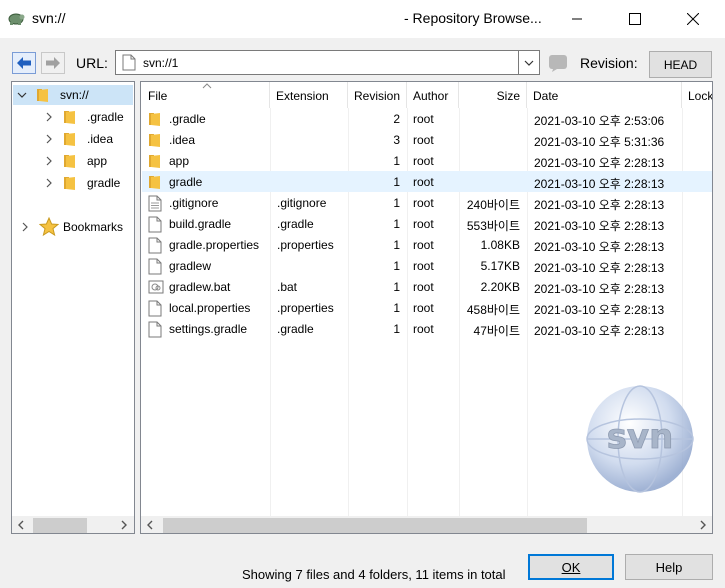  What do you see at coordinates (82, 183) in the screenshot?
I see `tree-item-gradle: gradle` at bounding box center [82, 183].